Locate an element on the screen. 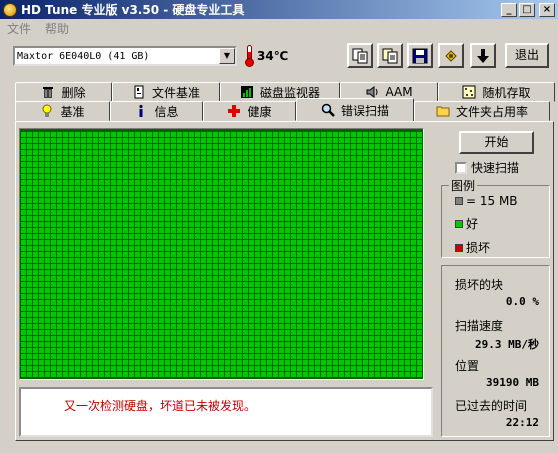 The image size is (558, 453). start-button: 开始 is located at coordinates (496, 142).